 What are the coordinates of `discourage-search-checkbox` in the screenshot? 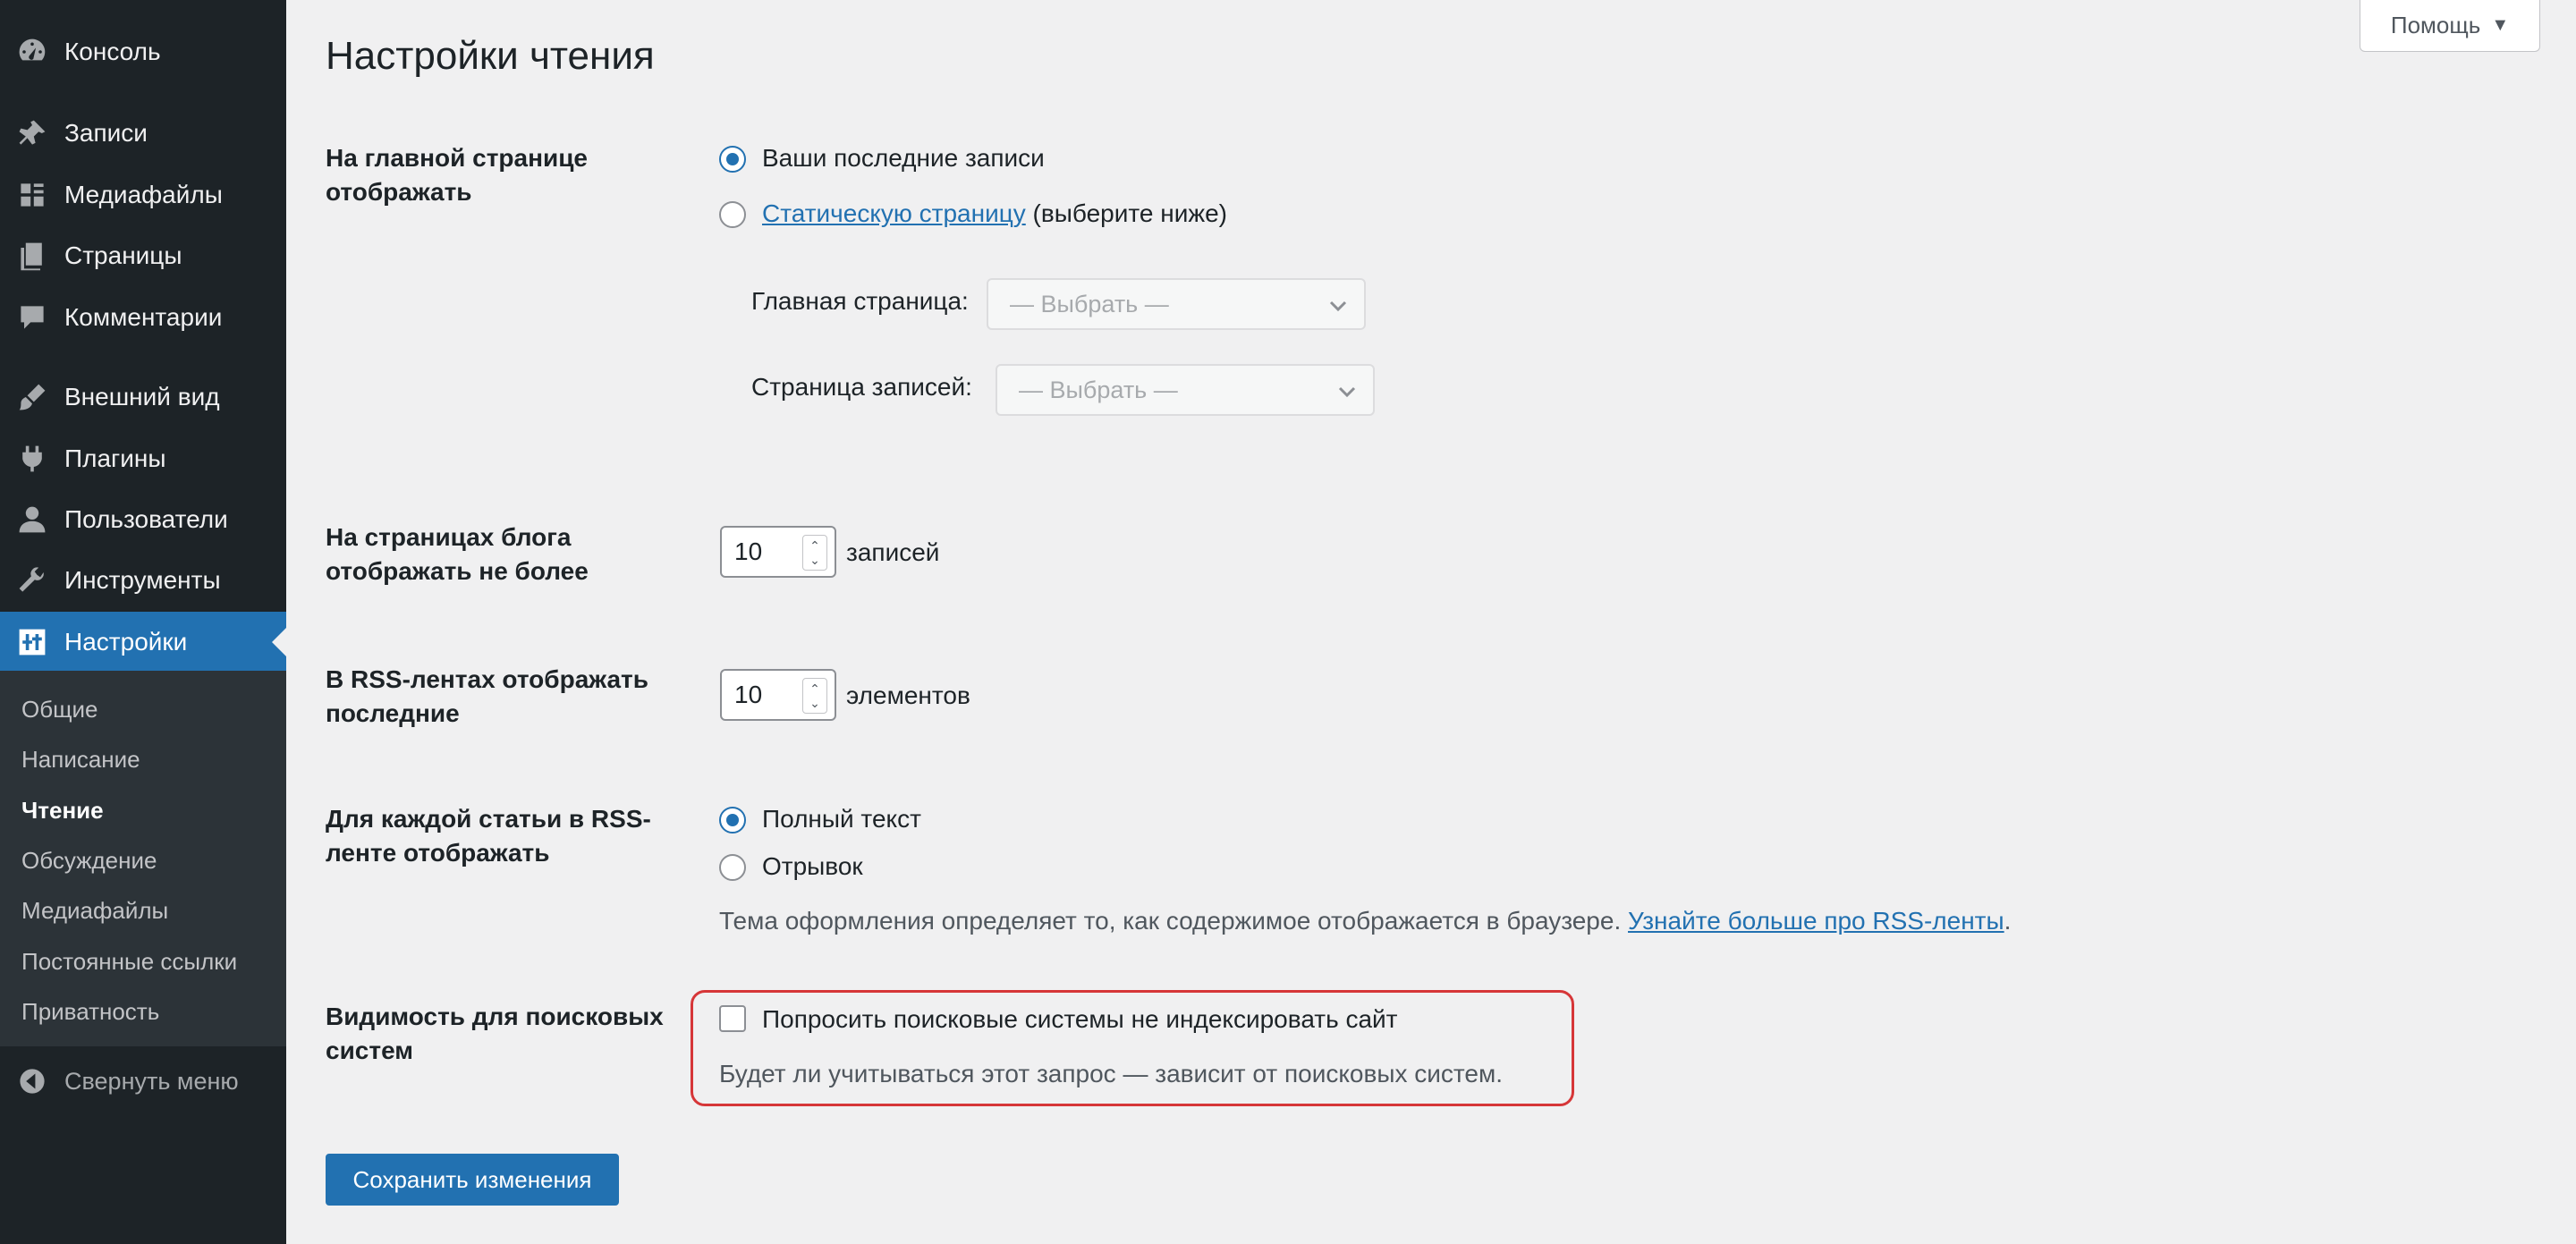 It's located at (732, 1019).